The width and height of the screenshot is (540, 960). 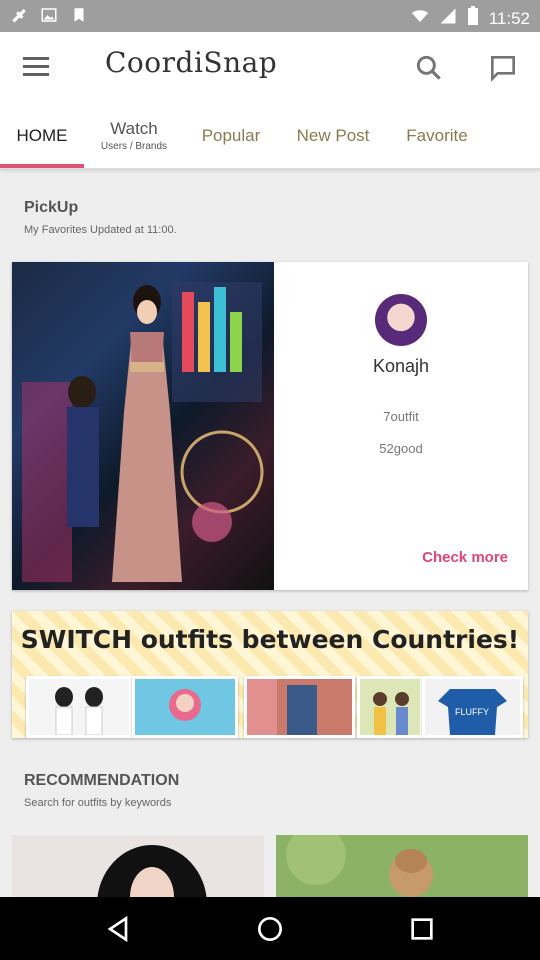 What do you see at coordinates (472, 712) in the screenshot?
I see `fluffy-print: FLUFFY` at bounding box center [472, 712].